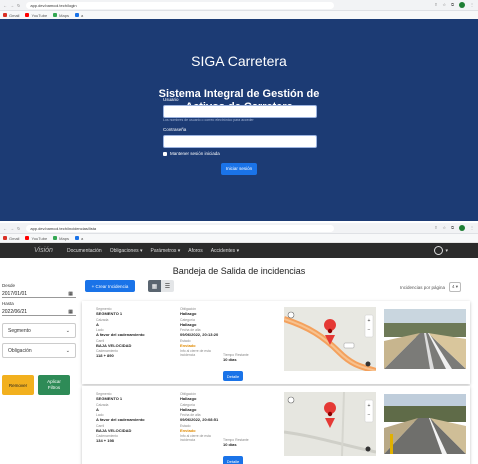 Image resolution: width=478 pixels, height=464 pixels. I want to click on nav-documentacion: Documentación, so click(84, 251).